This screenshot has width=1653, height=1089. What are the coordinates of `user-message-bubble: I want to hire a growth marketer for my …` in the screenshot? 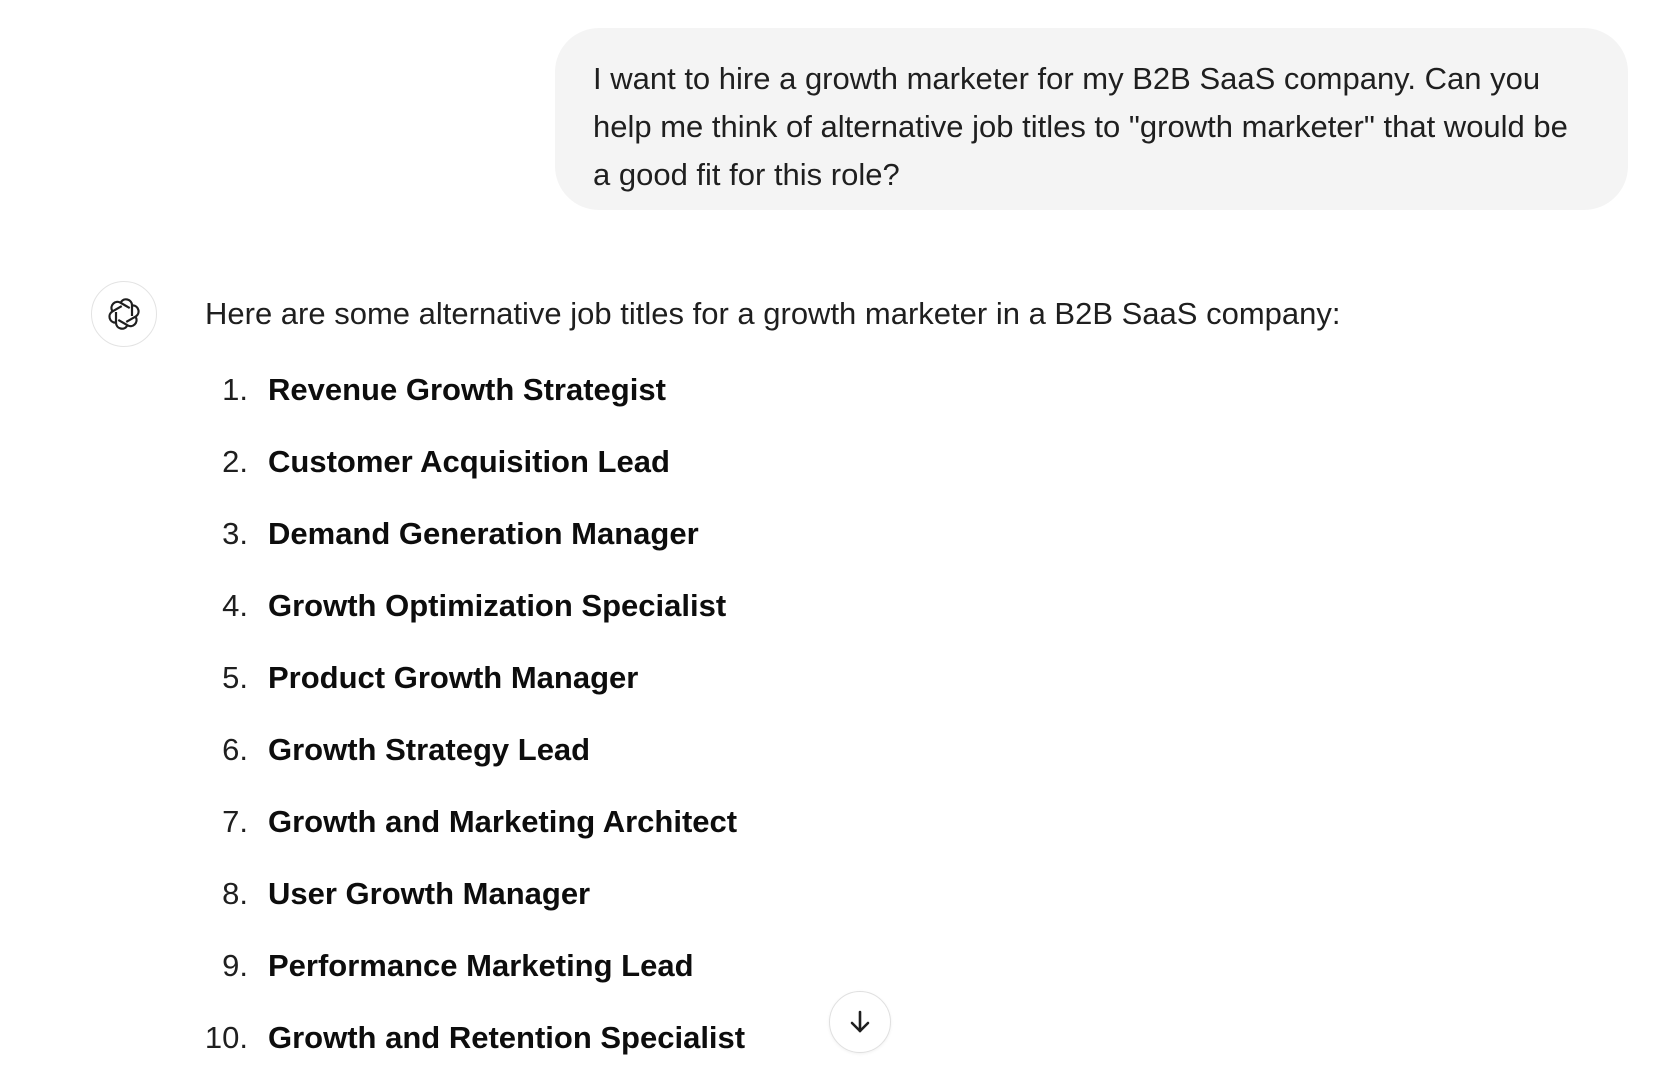 It's located at (1091, 119).